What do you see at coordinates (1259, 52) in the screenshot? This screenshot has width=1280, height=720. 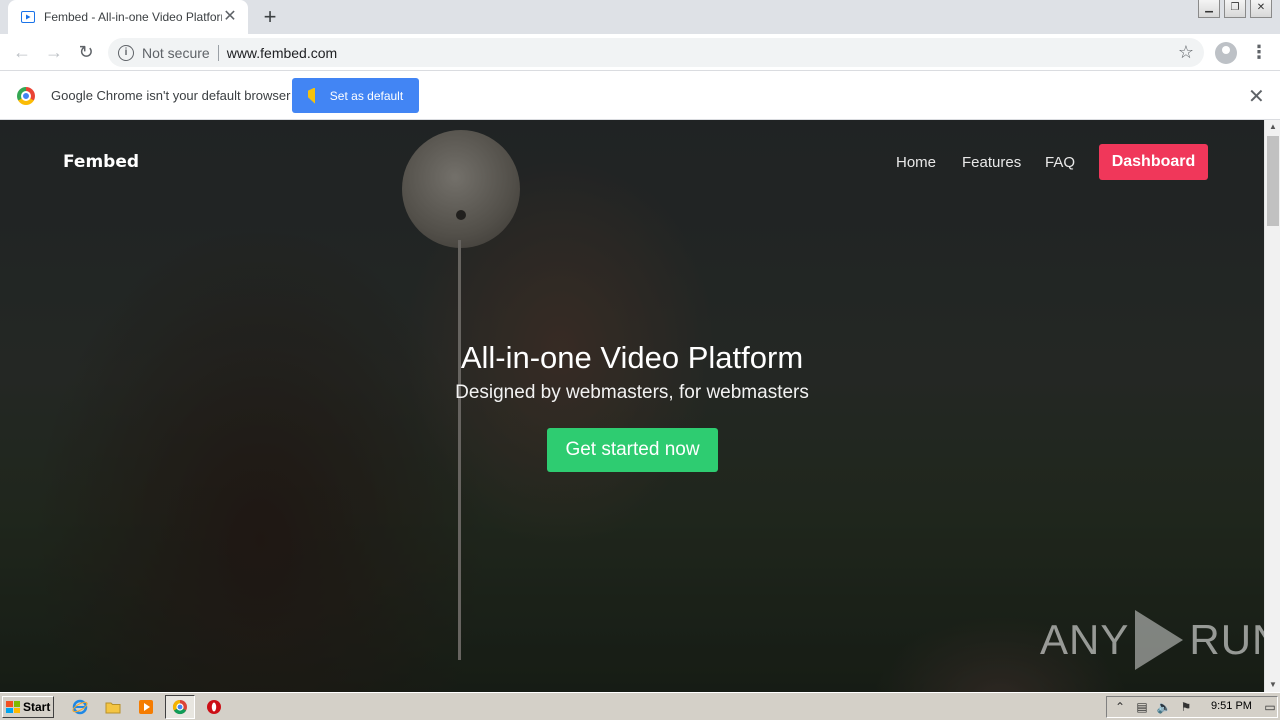 I see `menu-kebab-icon: ⋮` at bounding box center [1259, 52].